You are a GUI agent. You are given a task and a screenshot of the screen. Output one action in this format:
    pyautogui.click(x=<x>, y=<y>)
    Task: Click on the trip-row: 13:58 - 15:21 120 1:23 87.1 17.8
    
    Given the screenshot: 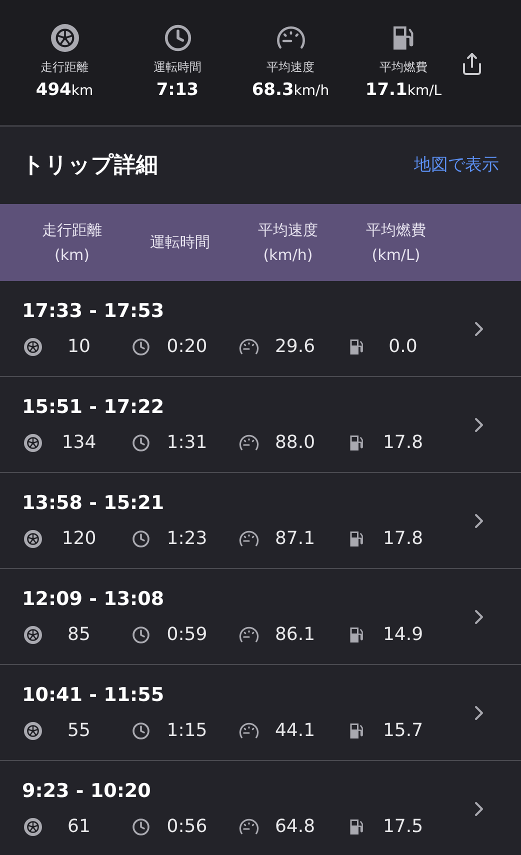 What is the action you would take?
    pyautogui.click(x=260, y=521)
    